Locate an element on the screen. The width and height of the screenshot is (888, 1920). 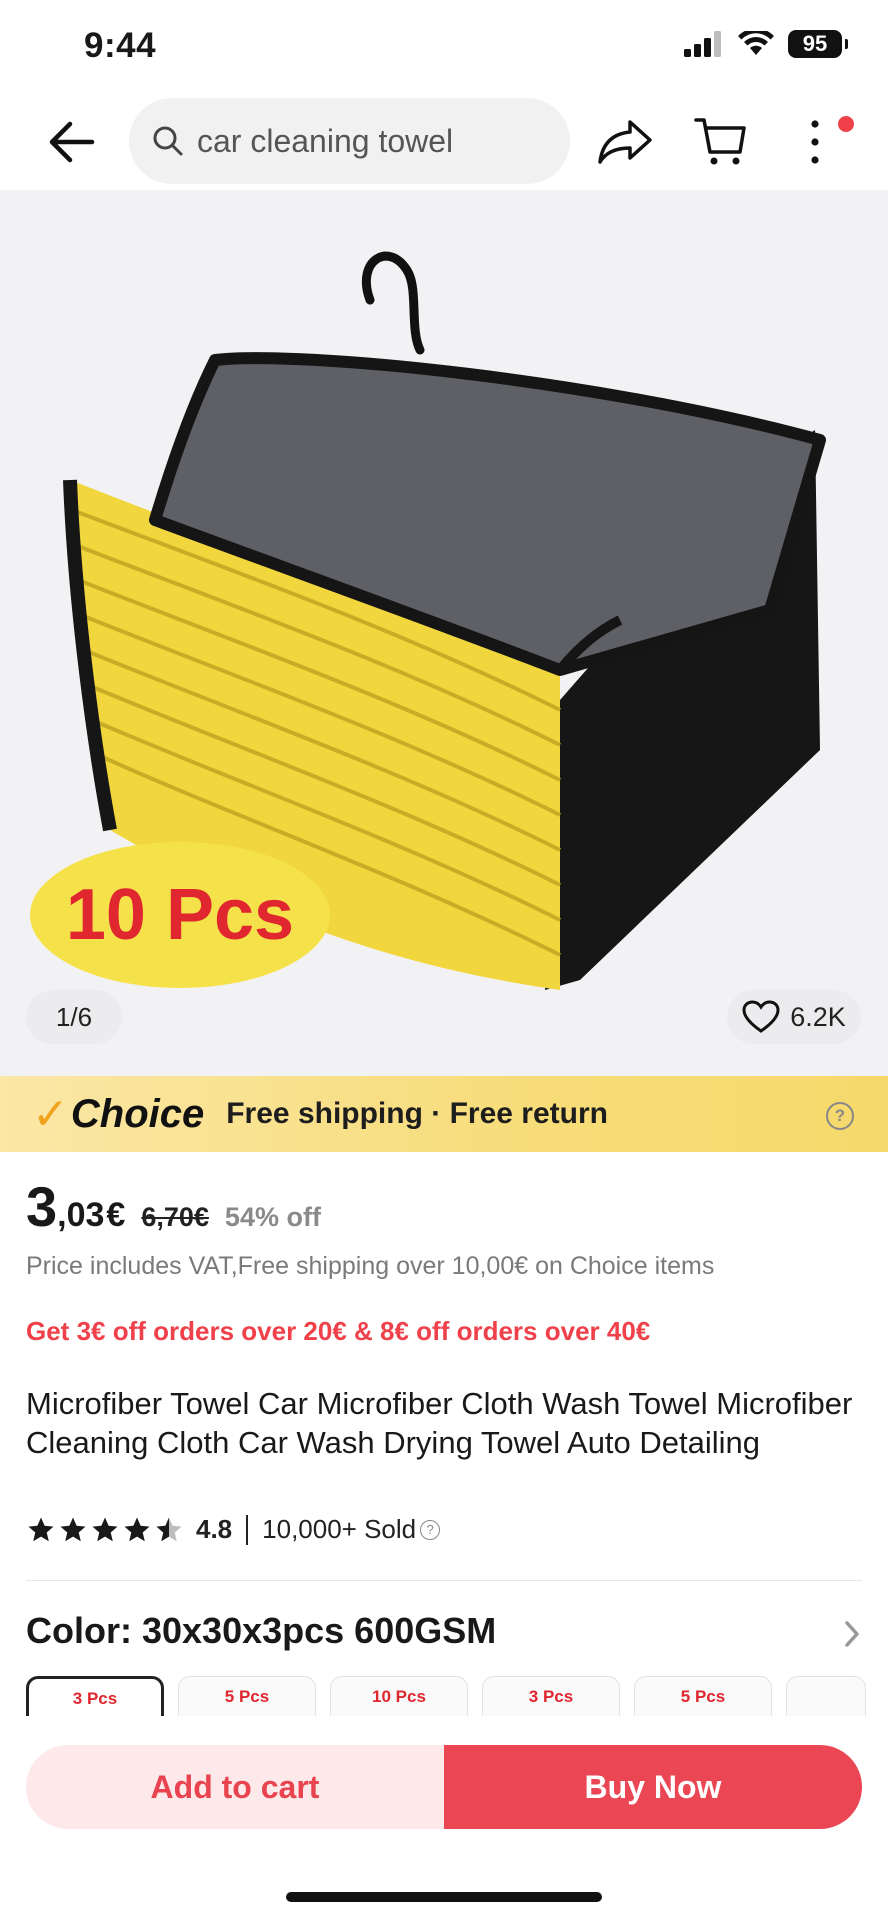
help-icon: ? is located at coordinates (840, 1116).